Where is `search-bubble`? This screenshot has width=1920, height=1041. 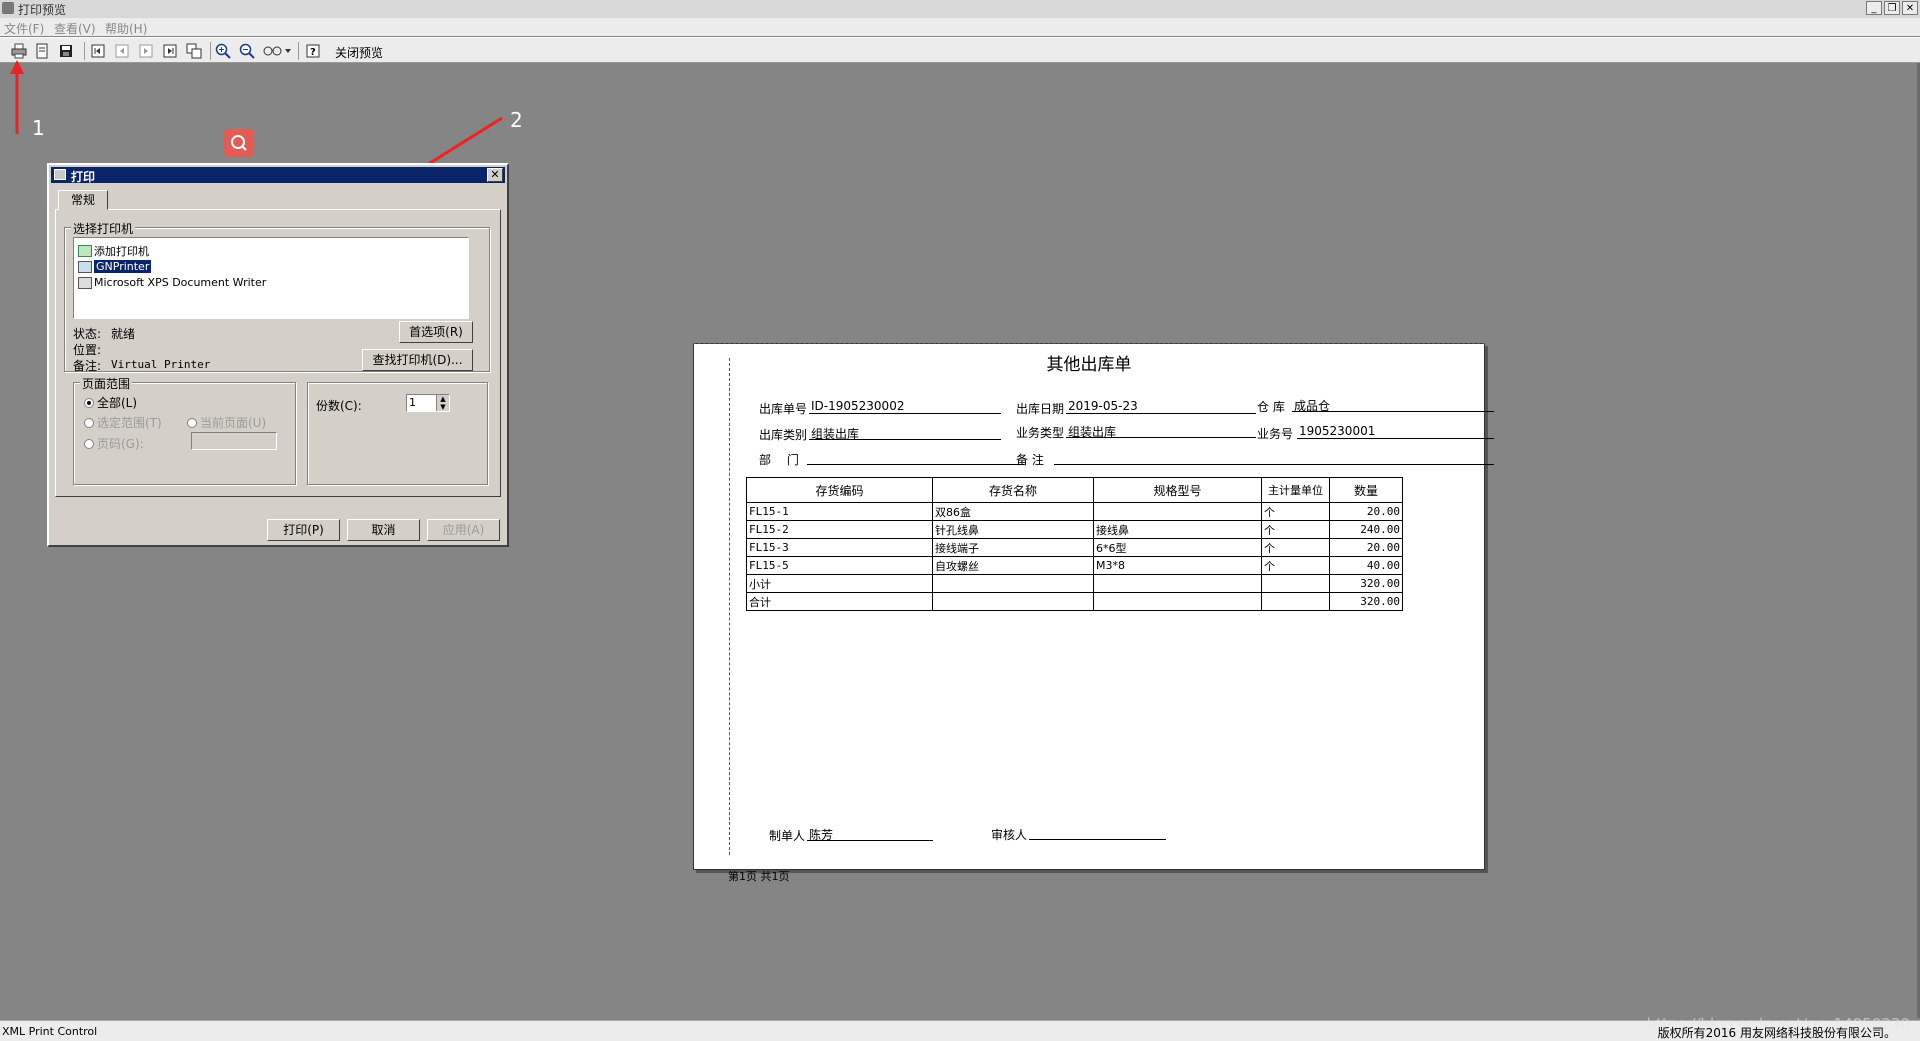 search-bubble is located at coordinates (239, 143).